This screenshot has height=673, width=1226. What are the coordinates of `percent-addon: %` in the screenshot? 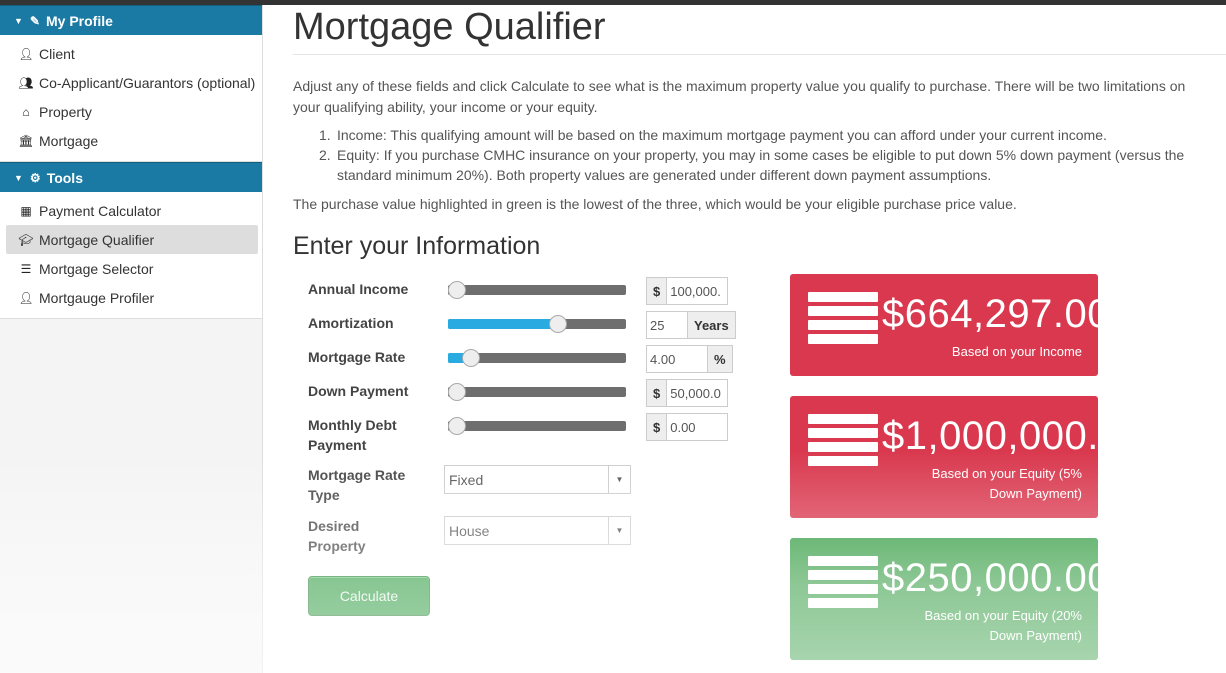 It's located at (719, 359).